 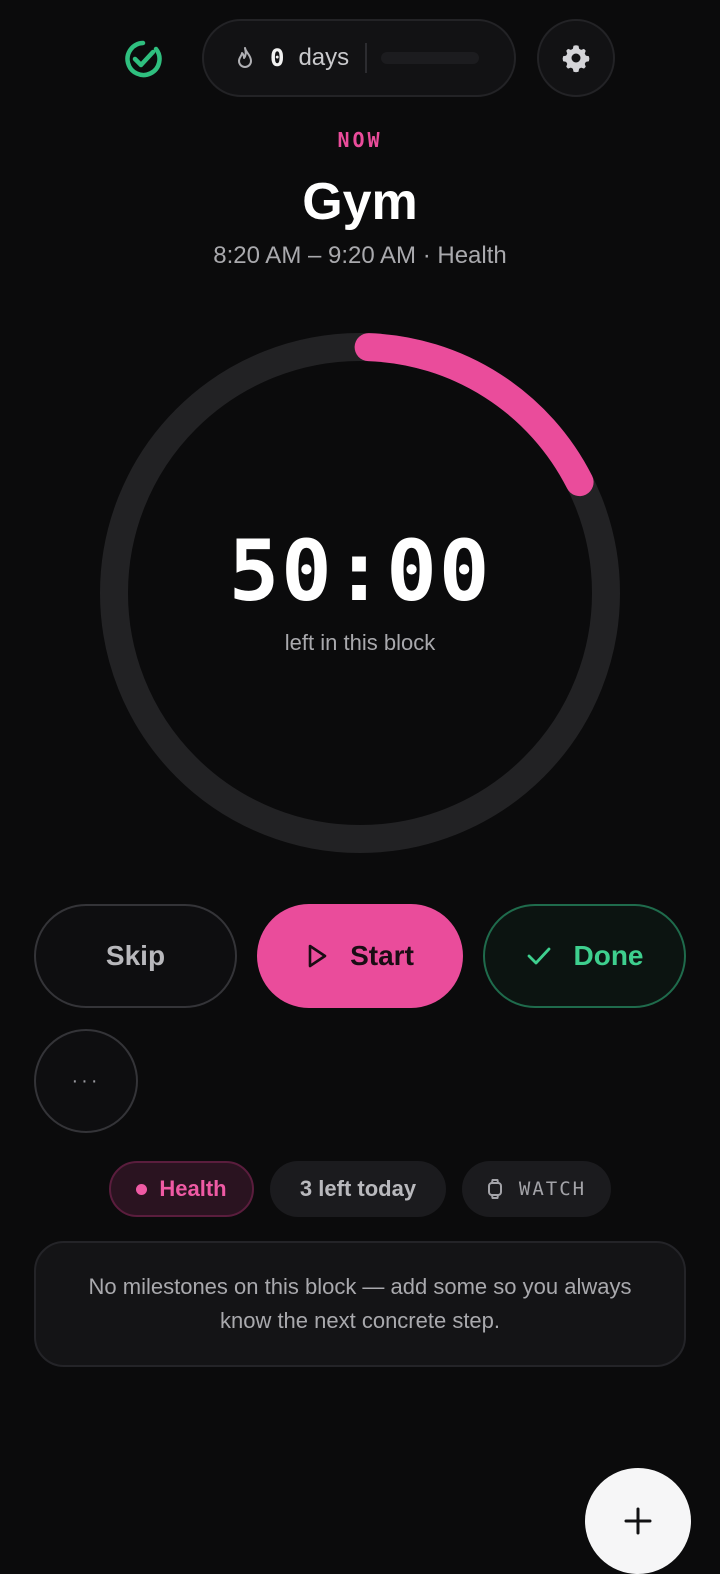 I want to click on watch-chip: WATCH, so click(x=536, y=1189).